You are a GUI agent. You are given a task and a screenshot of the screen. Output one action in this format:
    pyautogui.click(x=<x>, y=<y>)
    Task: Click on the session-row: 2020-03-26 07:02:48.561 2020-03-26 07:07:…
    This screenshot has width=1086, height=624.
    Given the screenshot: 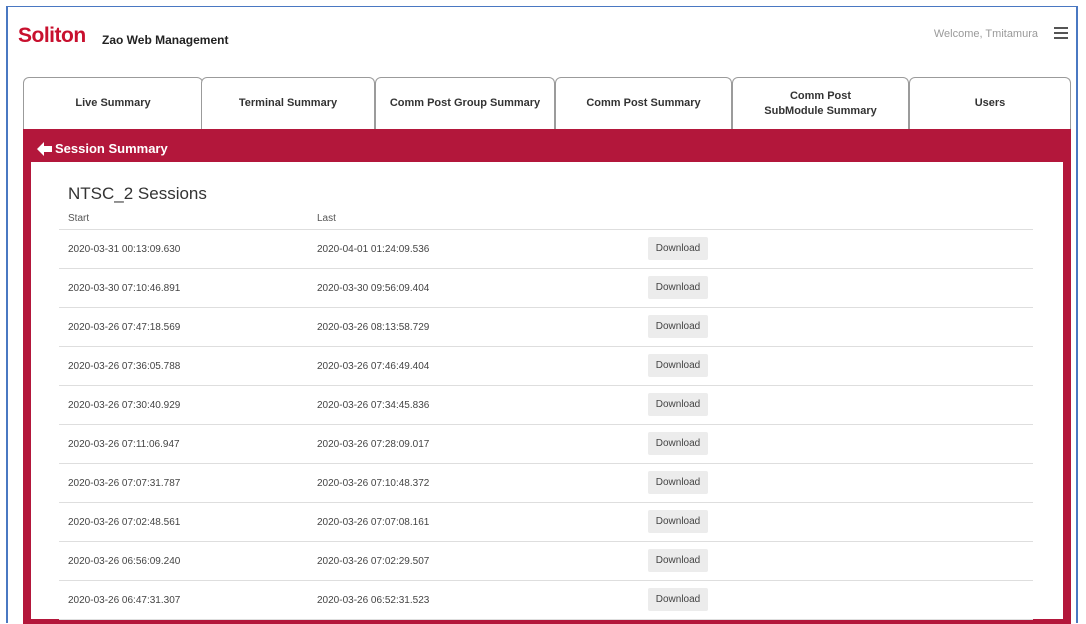 What is the action you would take?
    pyautogui.click(x=546, y=521)
    